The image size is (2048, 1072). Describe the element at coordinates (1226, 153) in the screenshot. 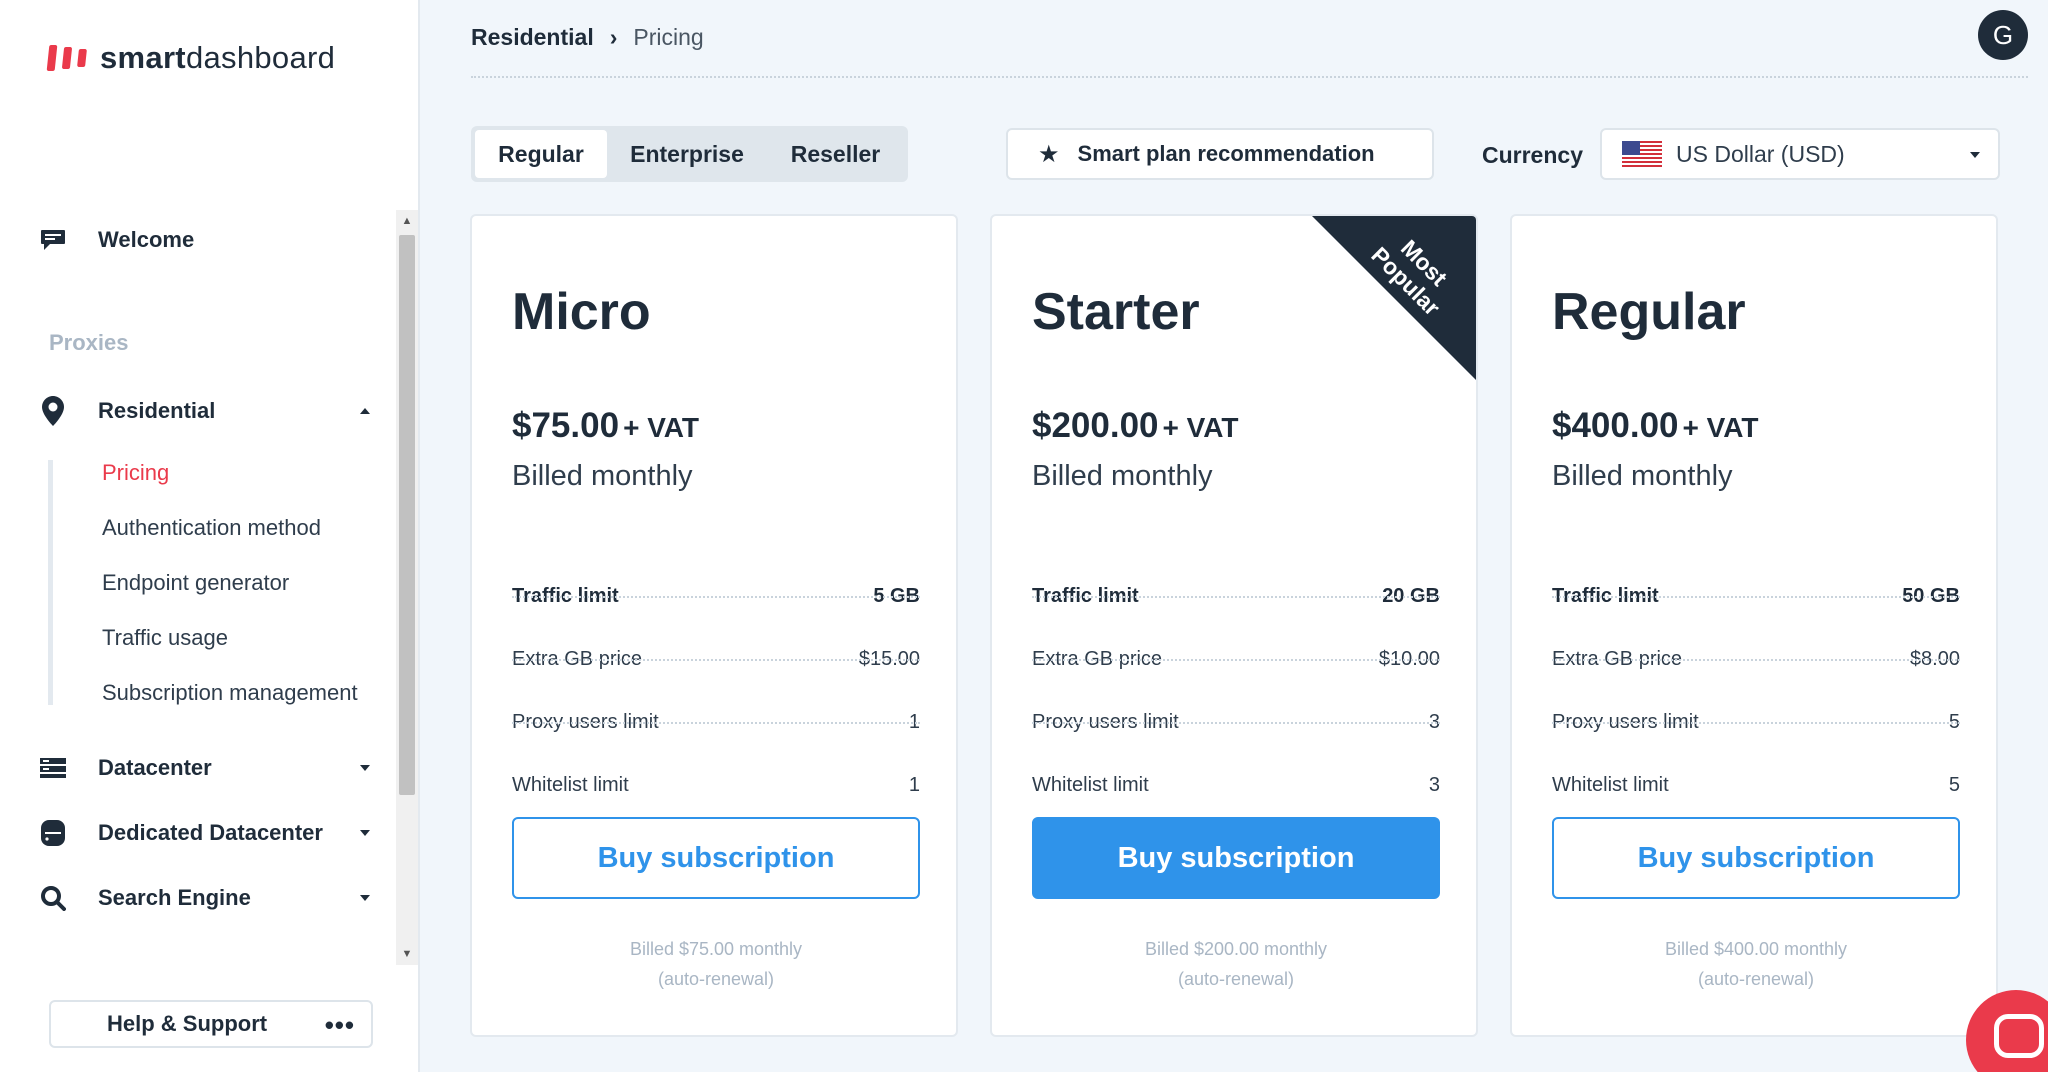

I see `smart-plan-label: Smart plan recommendation` at that location.